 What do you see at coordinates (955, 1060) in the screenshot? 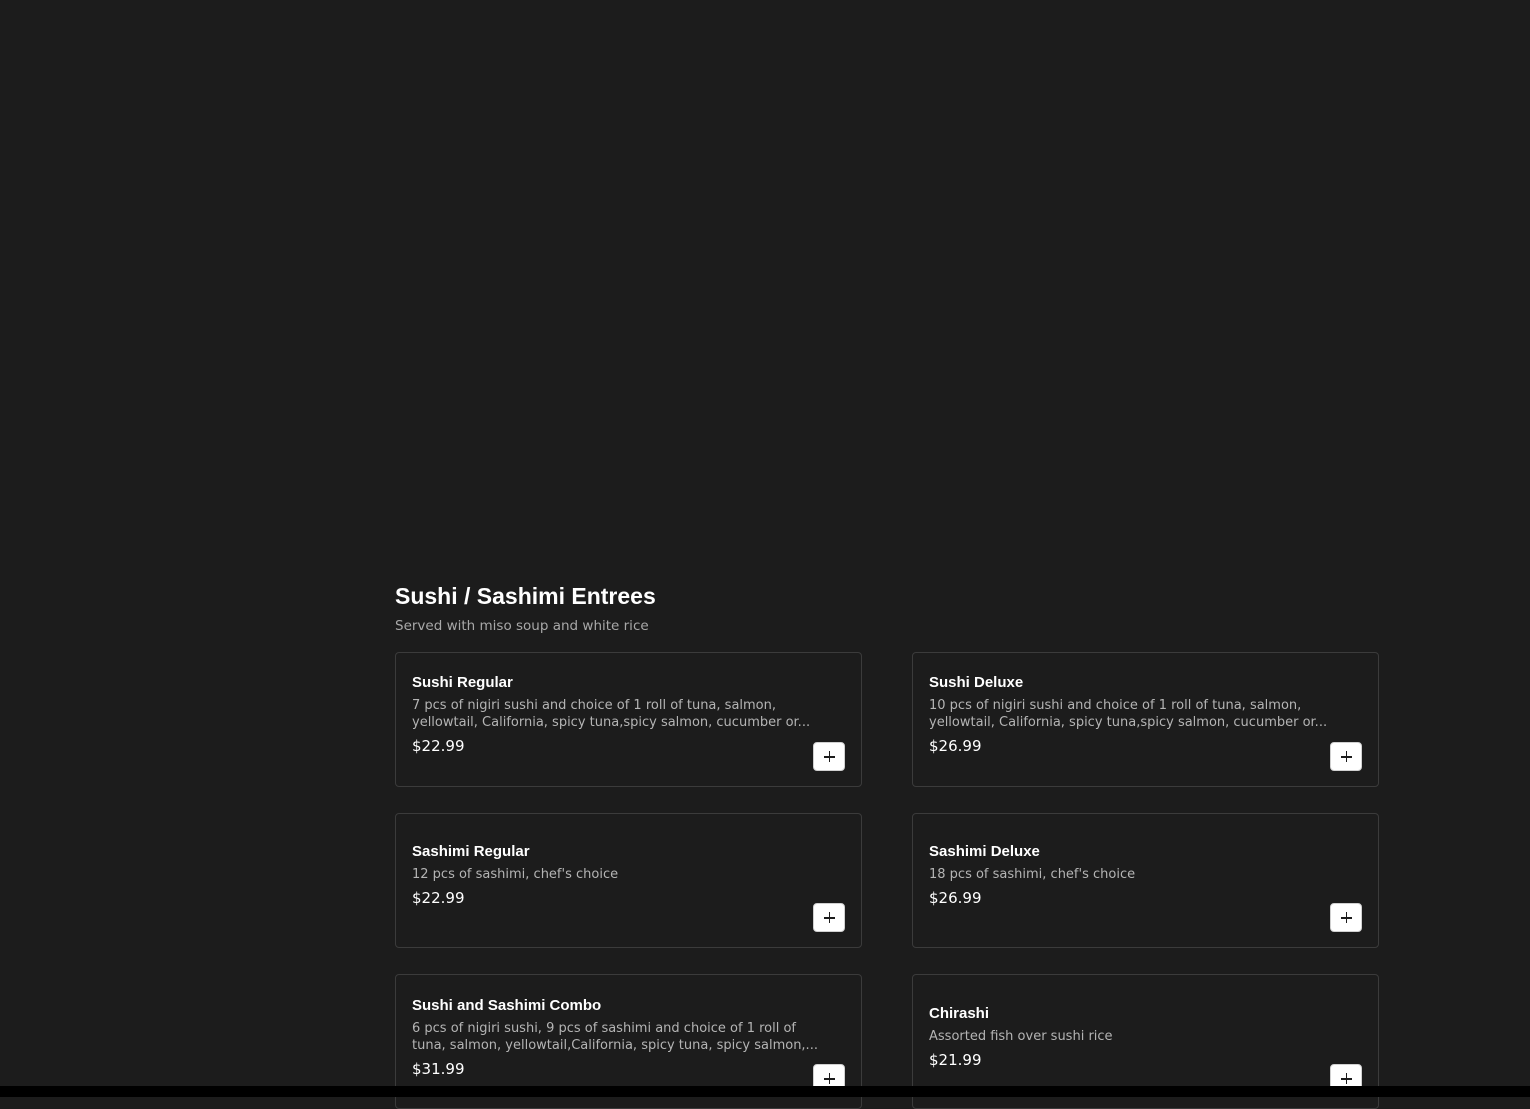
I see `item-price: $21.99` at bounding box center [955, 1060].